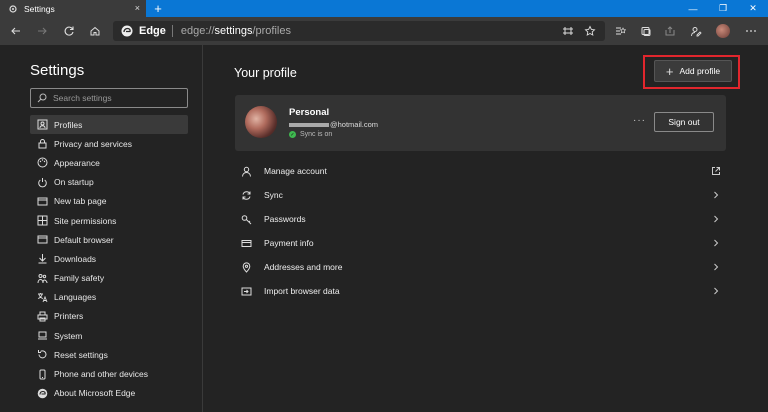 The image size is (768, 412). Describe the element at coordinates (354, 124) in the screenshot. I see `email-domain: @hotmail.com` at that location.